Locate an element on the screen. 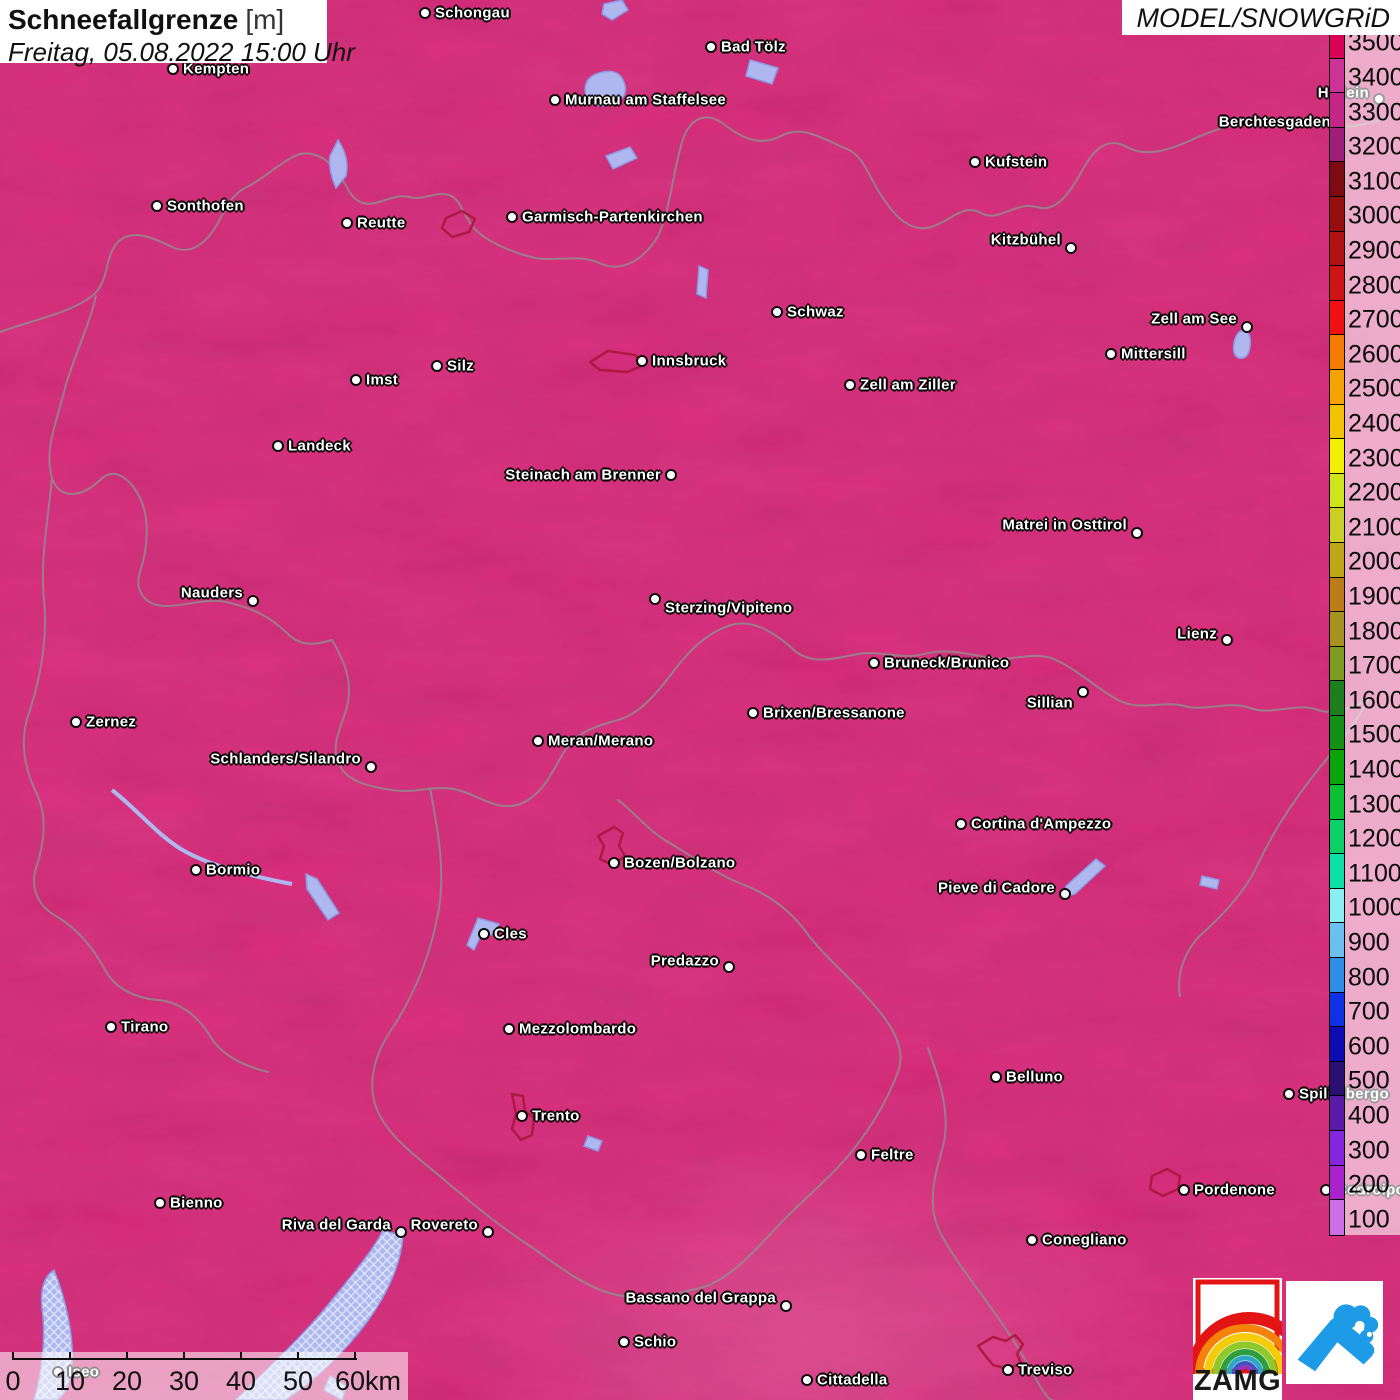 Image resolution: width=1400 pixels, height=1400 pixels. city-label: Garmisch-Partenkirchen is located at coordinates (612, 217).